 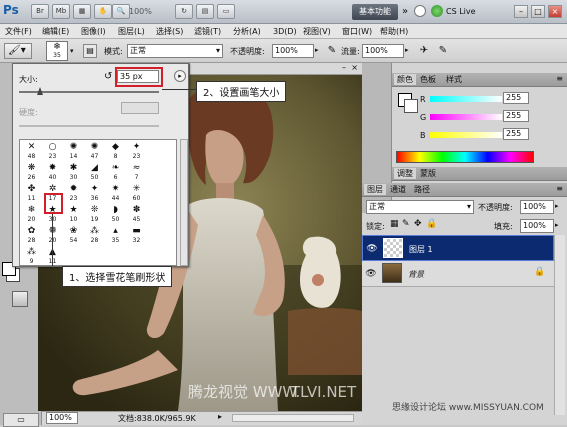 What do you see at coordinates (406, 224) in the screenshot?
I see `lock-image-icon: ✎` at bounding box center [406, 224].